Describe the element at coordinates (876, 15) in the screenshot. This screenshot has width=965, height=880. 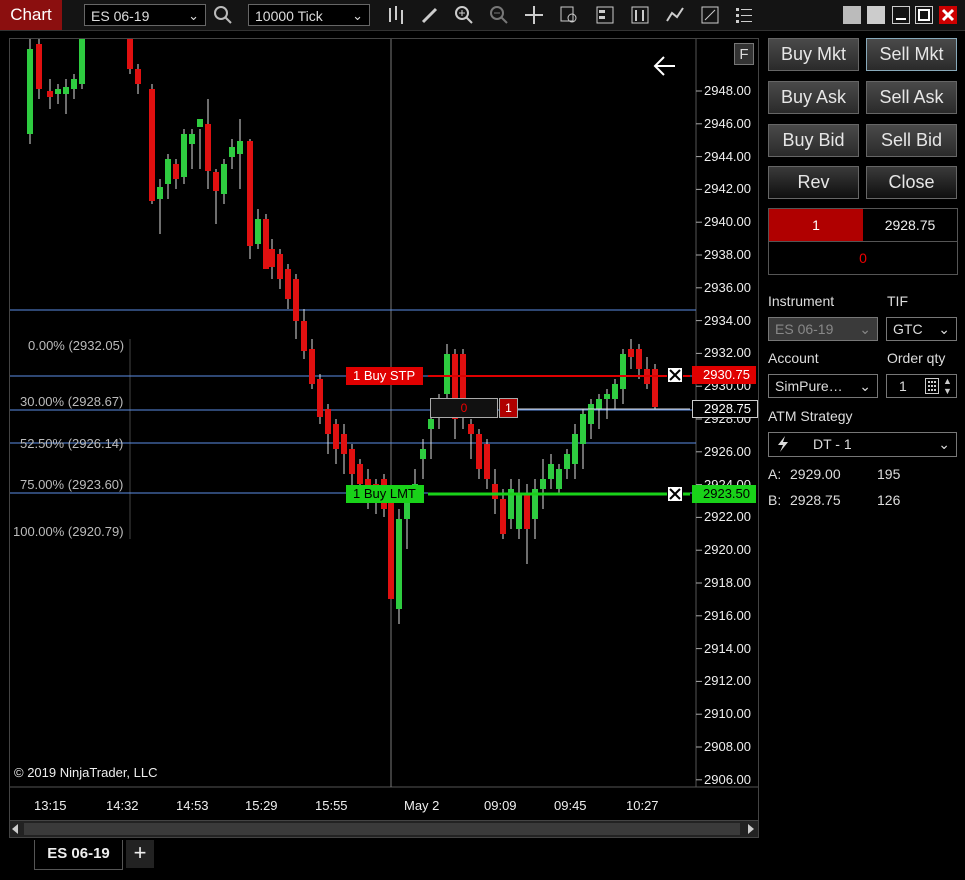
I see `restore-panel-icon` at that location.